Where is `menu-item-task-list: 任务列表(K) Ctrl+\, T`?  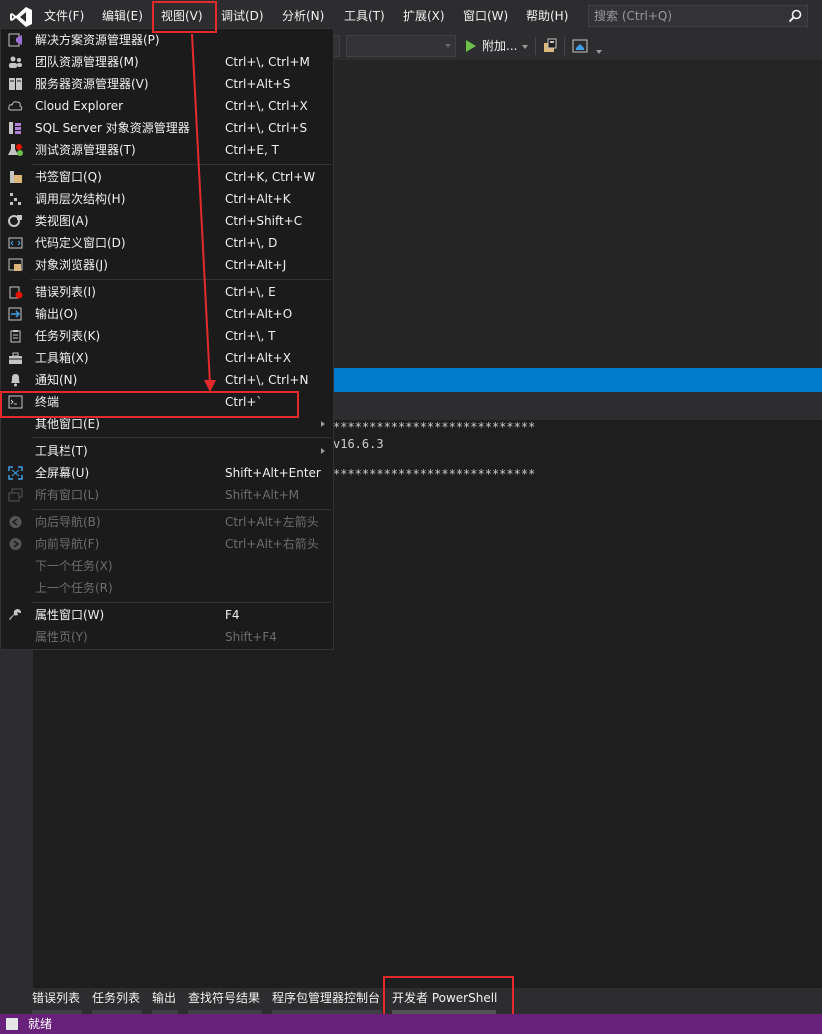 menu-item-task-list: 任务列表(K) Ctrl+\, T is located at coordinates (167, 336).